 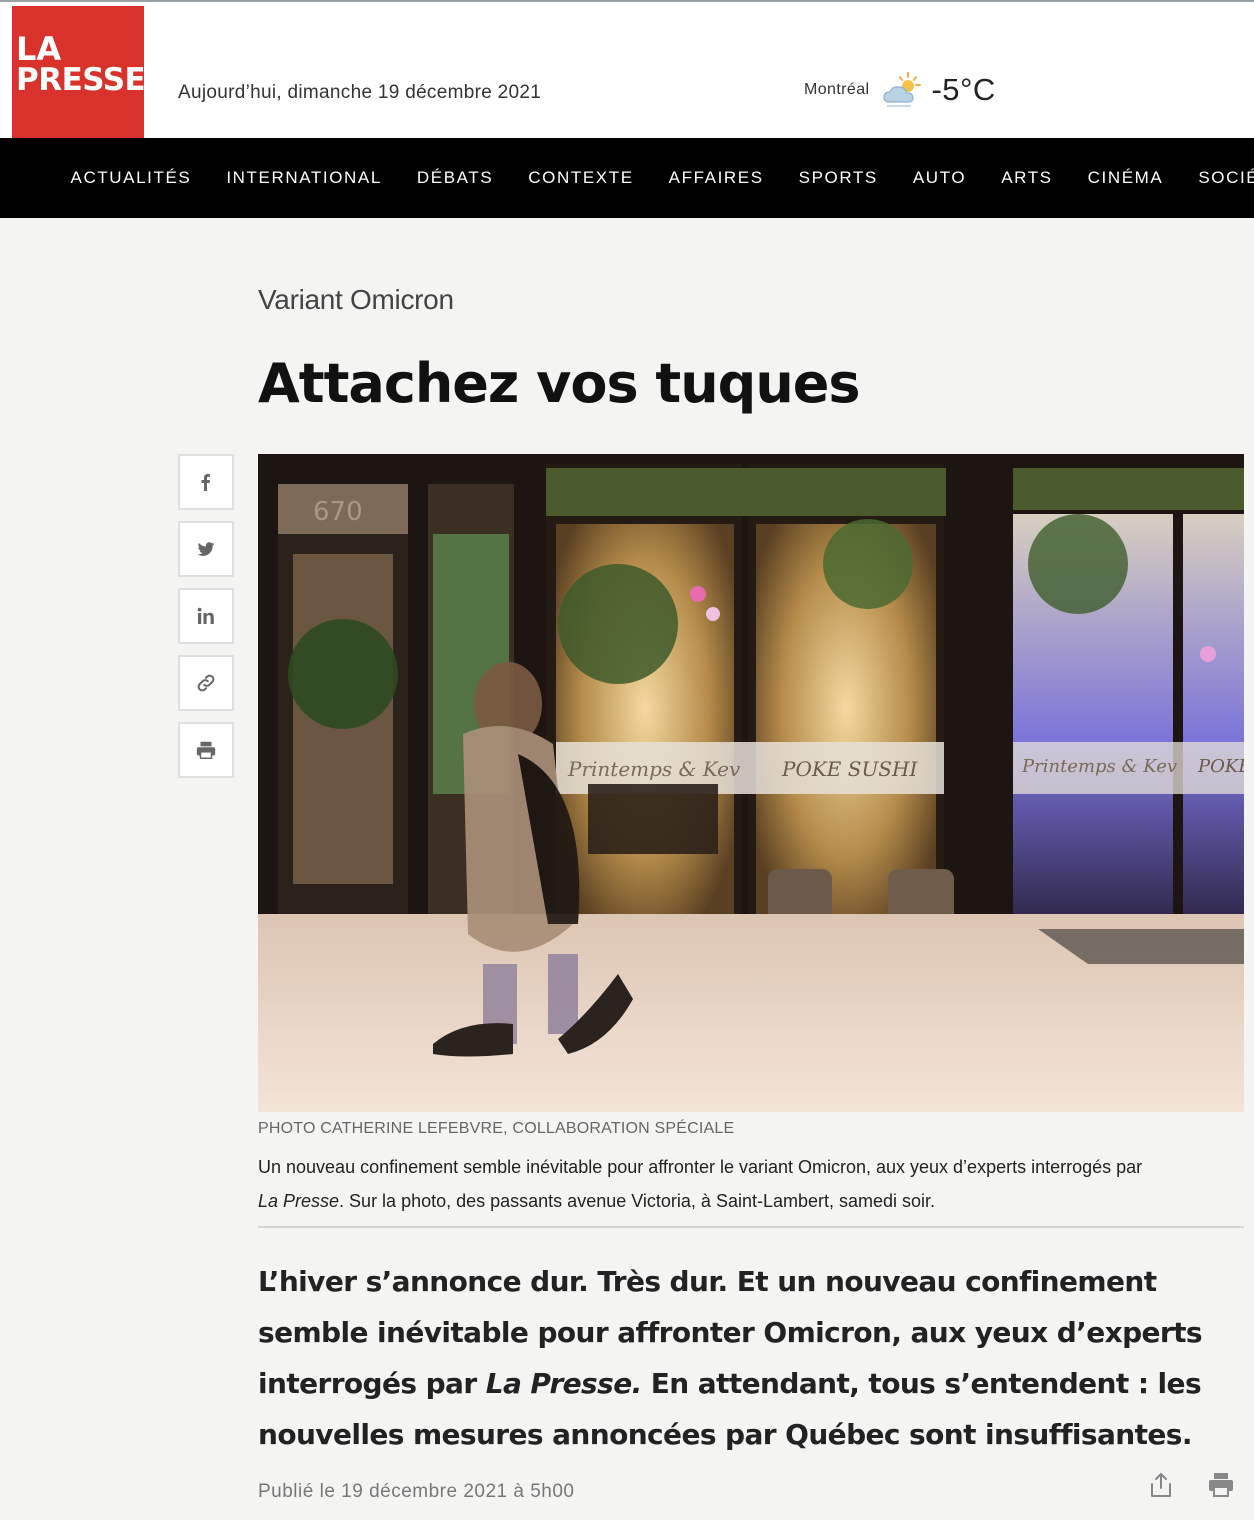 I want to click on twitter-icon, so click(x=206, y=549).